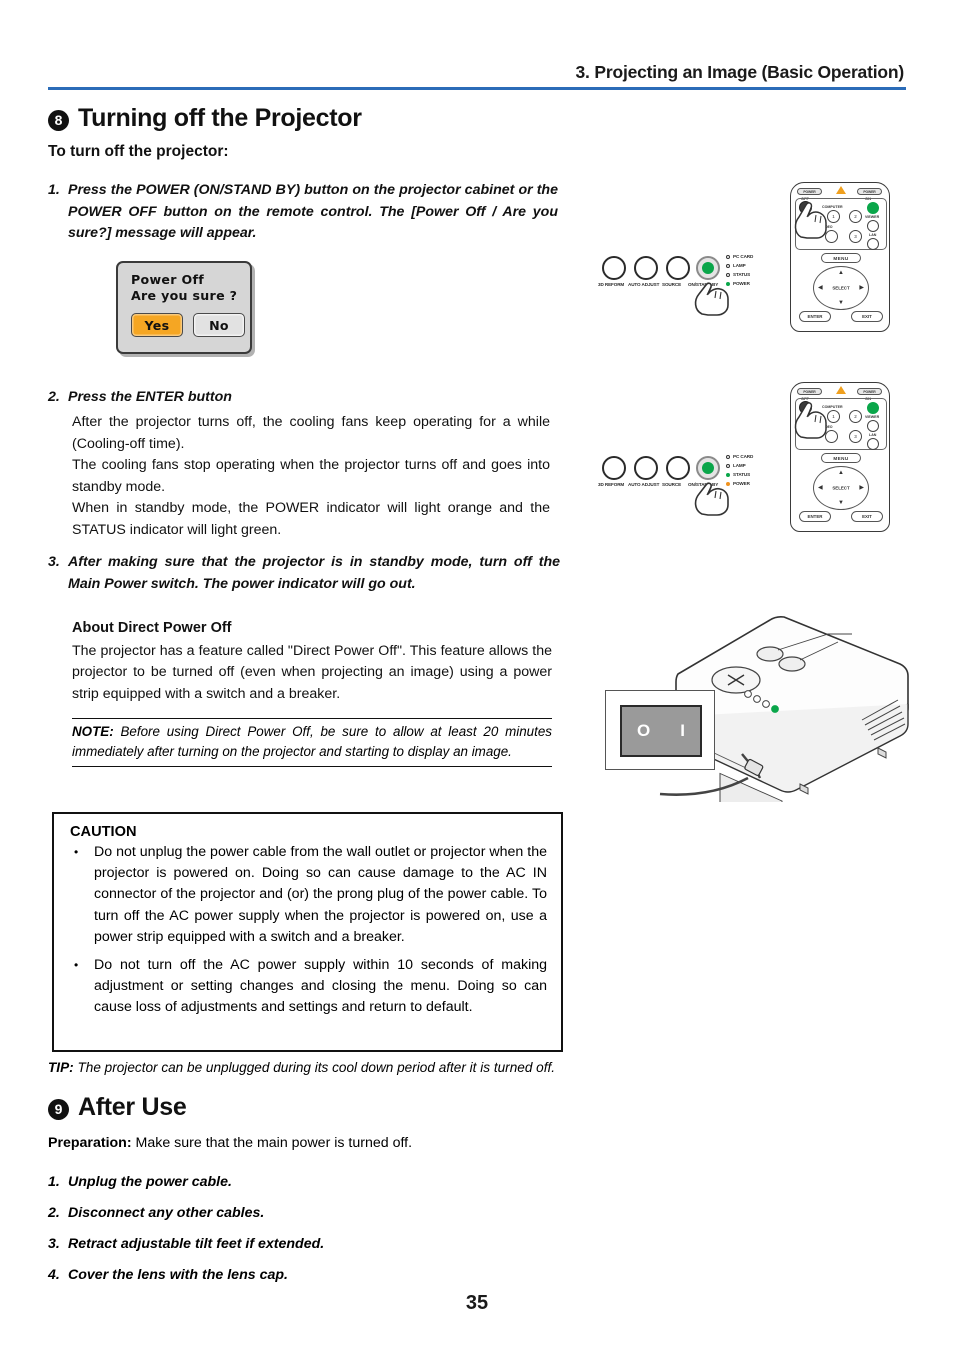  What do you see at coordinates (90, 1143) in the screenshot?
I see `preparation-label: Preparation:` at bounding box center [90, 1143].